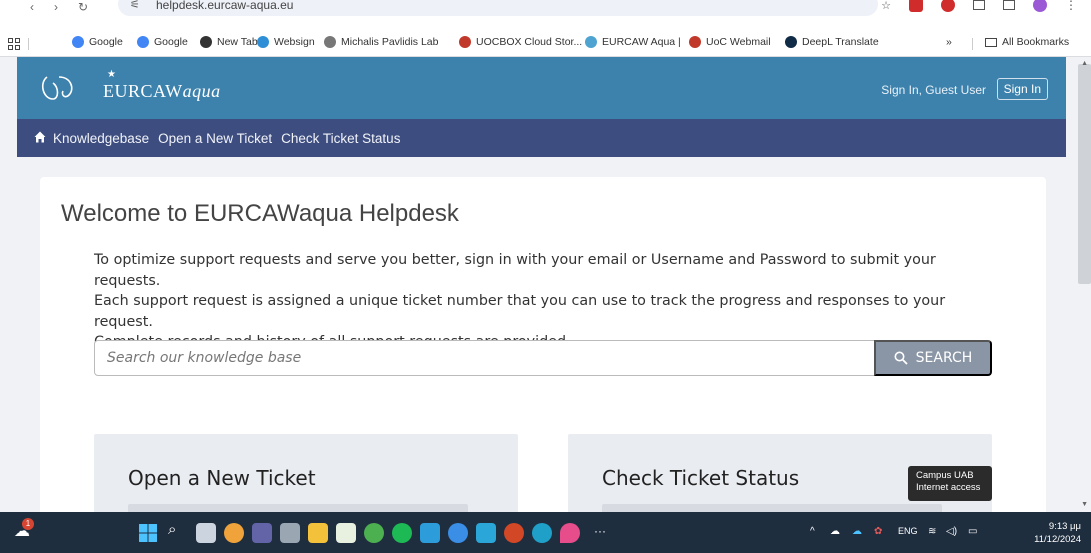  I want to click on window-icon, so click(979, 5).